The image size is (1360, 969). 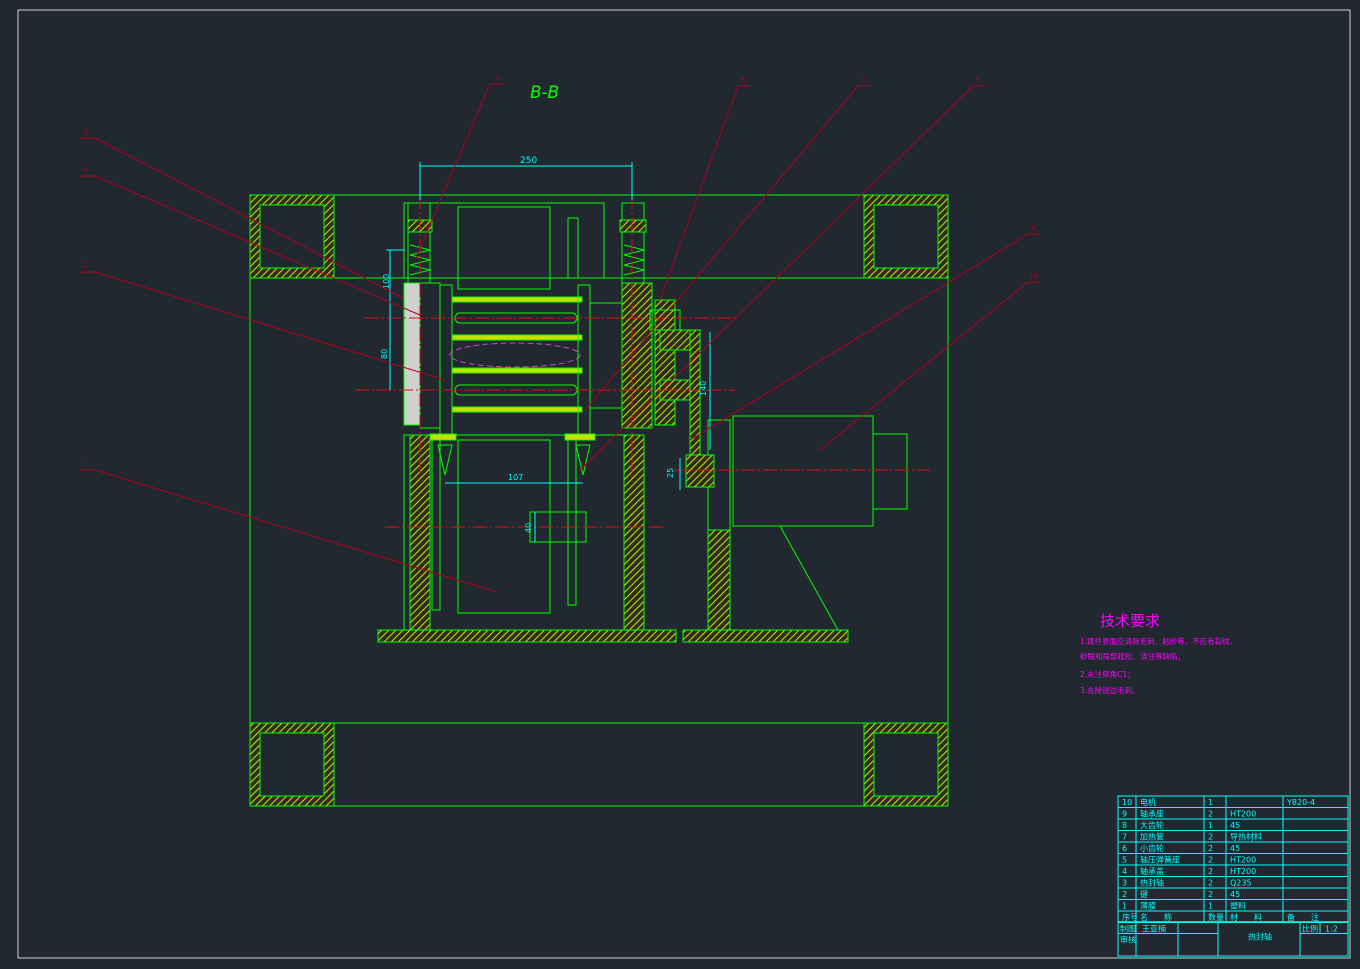 What do you see at coordinates (1152, 814) in the screenshot?
I see `bom-cell-name: 轴承座` at bounding box center [1152, 814].